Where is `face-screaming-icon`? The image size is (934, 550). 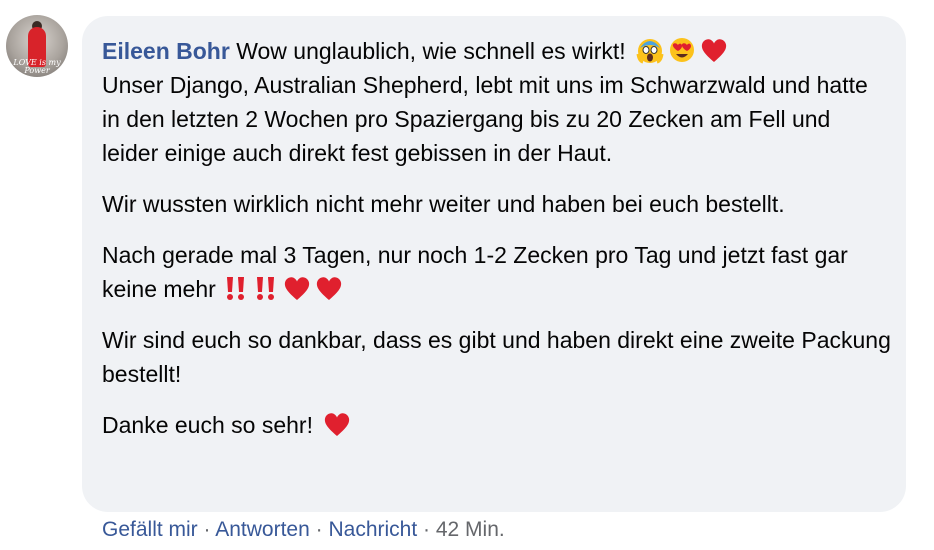
face-screaming-icon is located at coordinates (650, 50).